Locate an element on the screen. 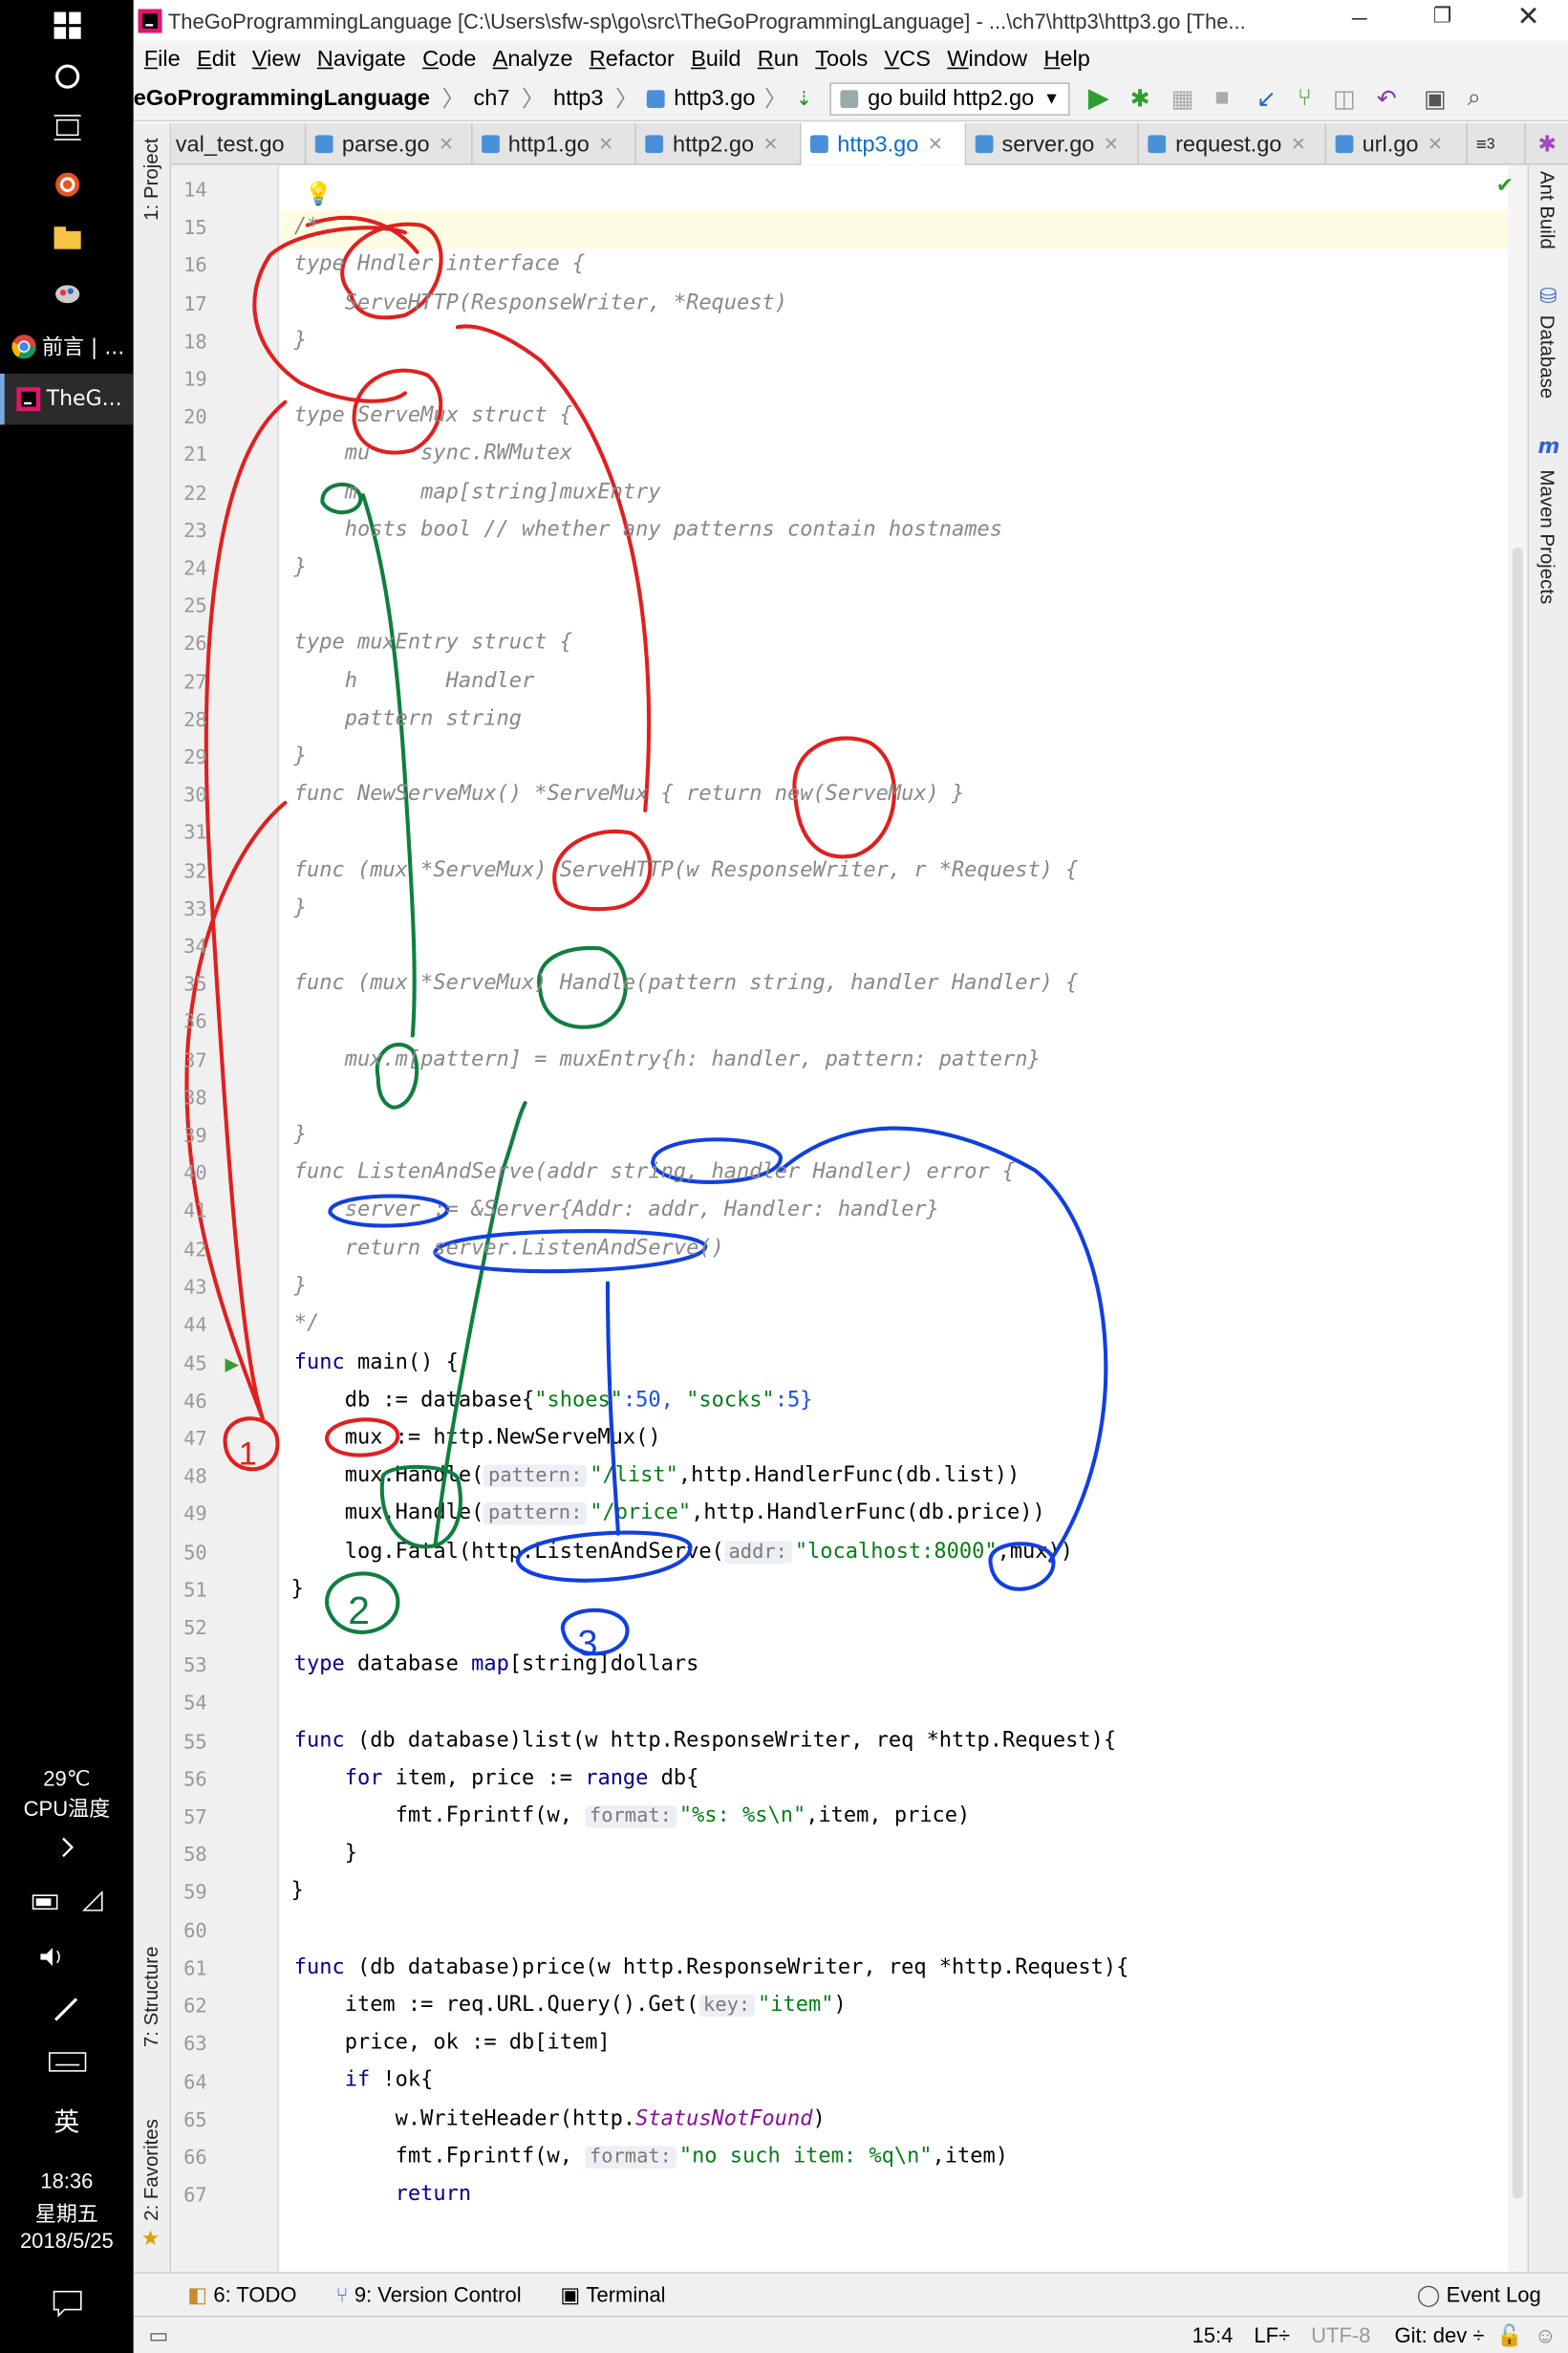 This screenshot has width=1568, height=2353. lightbulb-icon: 💡 is located at coordinates (319, 193).